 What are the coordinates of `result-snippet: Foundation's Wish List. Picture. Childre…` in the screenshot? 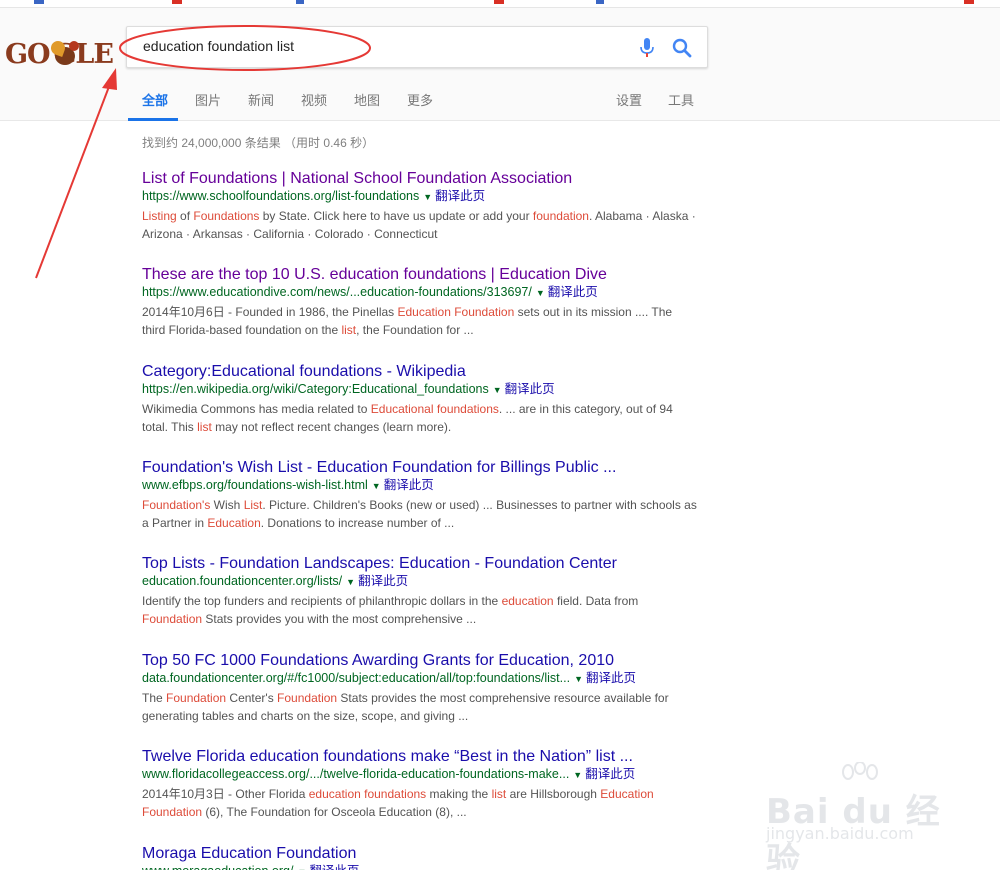 It's located at (419, 514).